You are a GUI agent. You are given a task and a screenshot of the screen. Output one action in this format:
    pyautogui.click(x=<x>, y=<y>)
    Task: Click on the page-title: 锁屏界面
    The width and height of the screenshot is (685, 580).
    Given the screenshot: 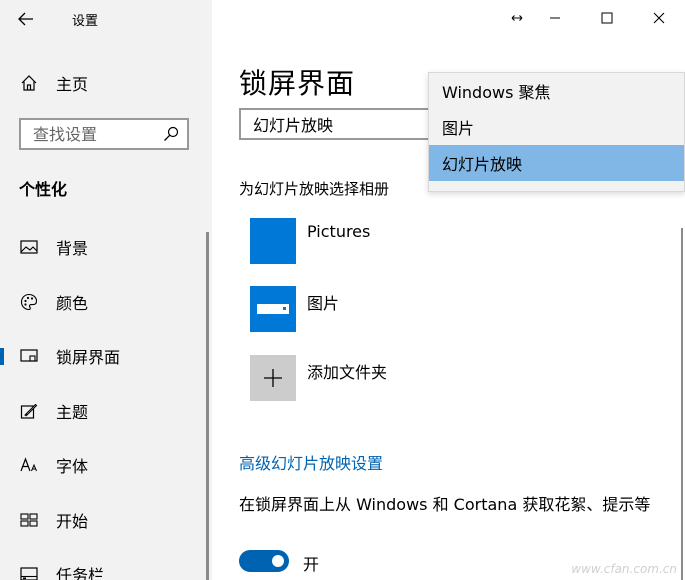 What is the action you would take?
    pyautogui.click(x=297, y=83)
    